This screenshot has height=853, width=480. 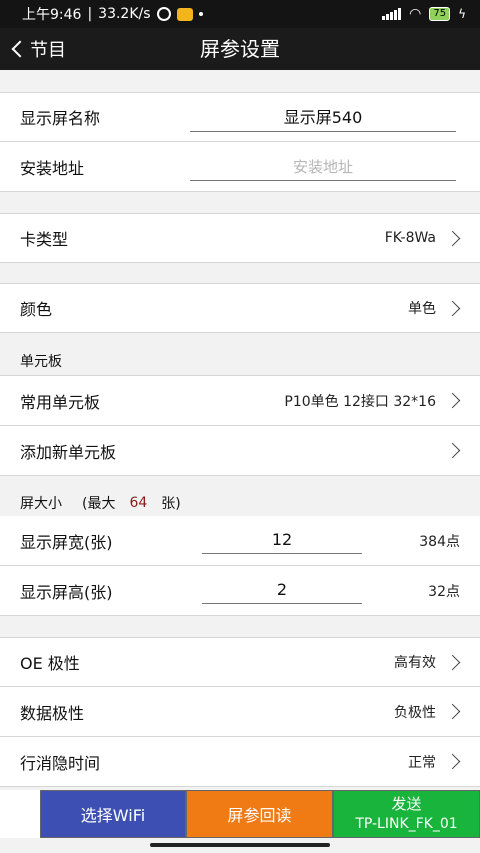 What do you see at coordinates (52, 15) in the screenshot?
I see `status-time: 上午9:46` at bounding box center [52, 15].